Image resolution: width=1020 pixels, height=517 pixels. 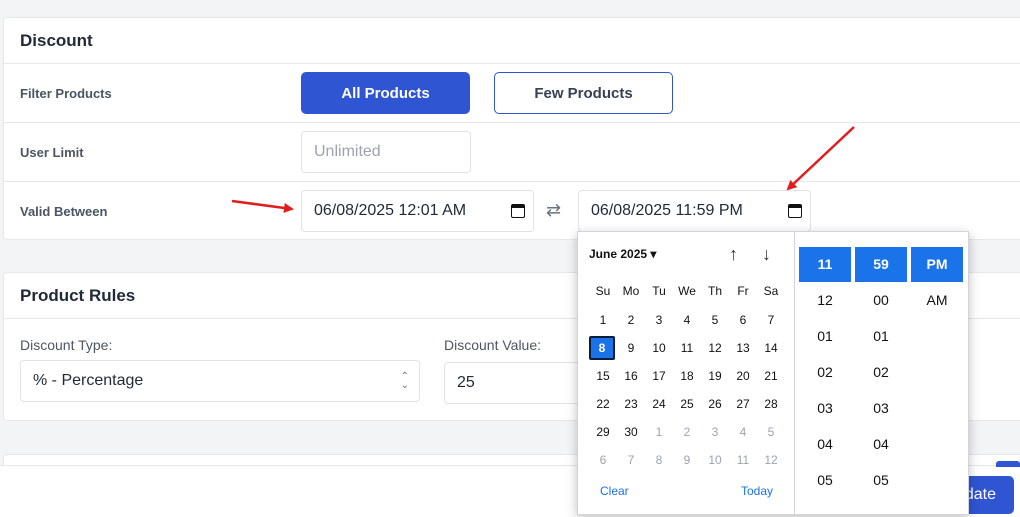 I want to click on calendar-day: 27, so click(x=743, y=404).